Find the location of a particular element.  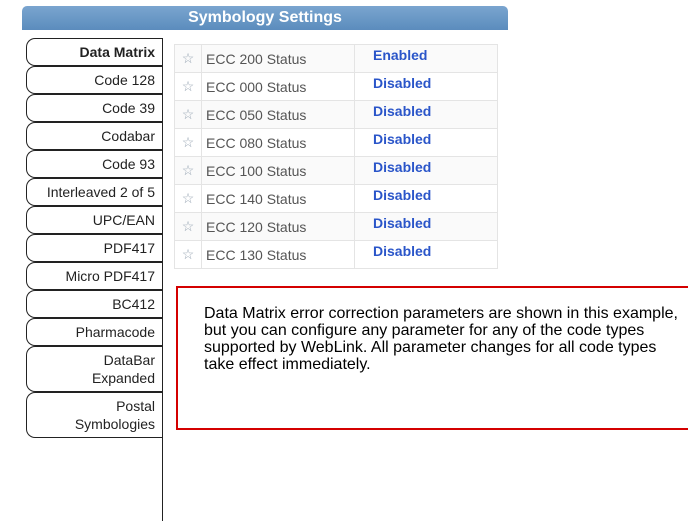

param-name: ECC 200 Status is located at coordinates (278, 58).